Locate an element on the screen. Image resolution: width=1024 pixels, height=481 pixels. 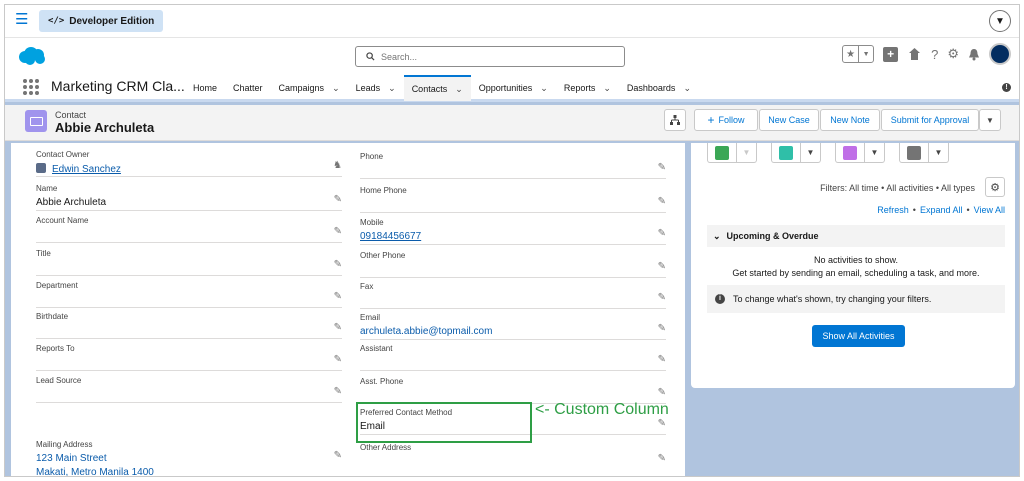
global-search is located at coordinates (490, 56).